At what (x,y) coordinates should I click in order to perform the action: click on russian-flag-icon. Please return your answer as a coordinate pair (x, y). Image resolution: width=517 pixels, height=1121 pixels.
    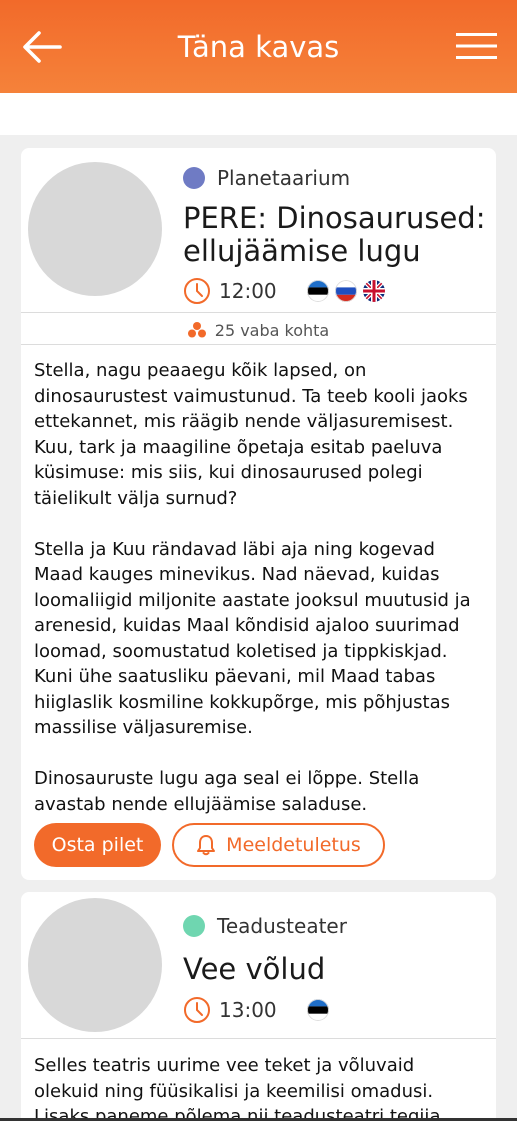
    Looking at the image, I should click on (345, 291).